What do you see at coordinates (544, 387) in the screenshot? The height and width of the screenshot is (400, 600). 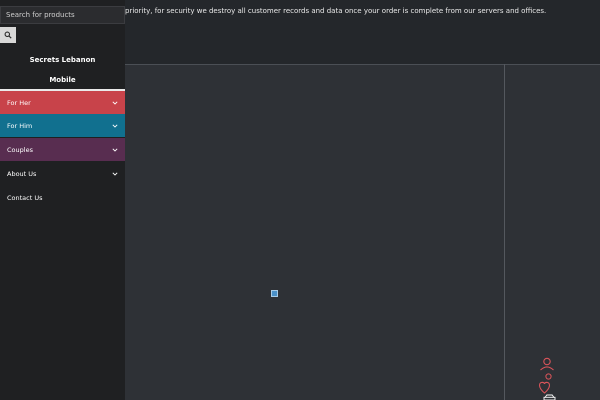 I see `heart-icon` at bounding box center [544, 387].